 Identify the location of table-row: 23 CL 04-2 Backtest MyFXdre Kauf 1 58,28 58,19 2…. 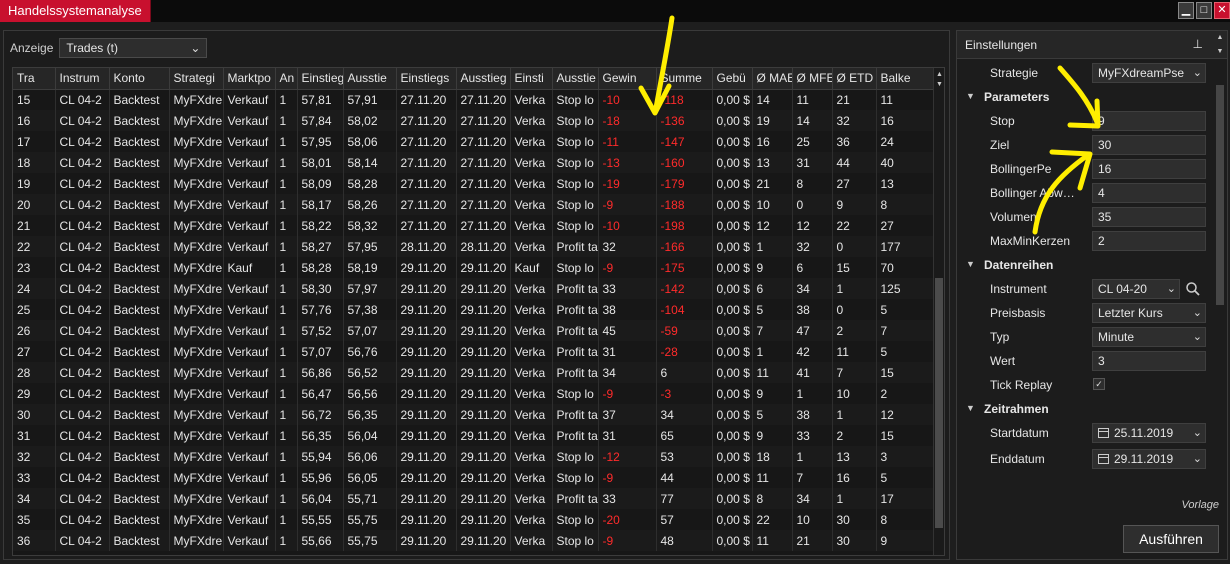
(474, 267).